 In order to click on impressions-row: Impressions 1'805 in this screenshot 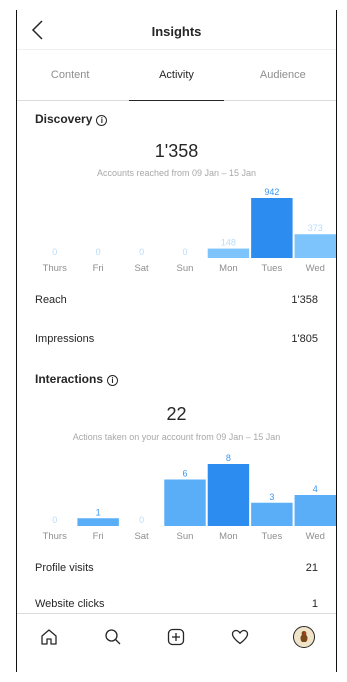, I will do `click(176, 343)`.